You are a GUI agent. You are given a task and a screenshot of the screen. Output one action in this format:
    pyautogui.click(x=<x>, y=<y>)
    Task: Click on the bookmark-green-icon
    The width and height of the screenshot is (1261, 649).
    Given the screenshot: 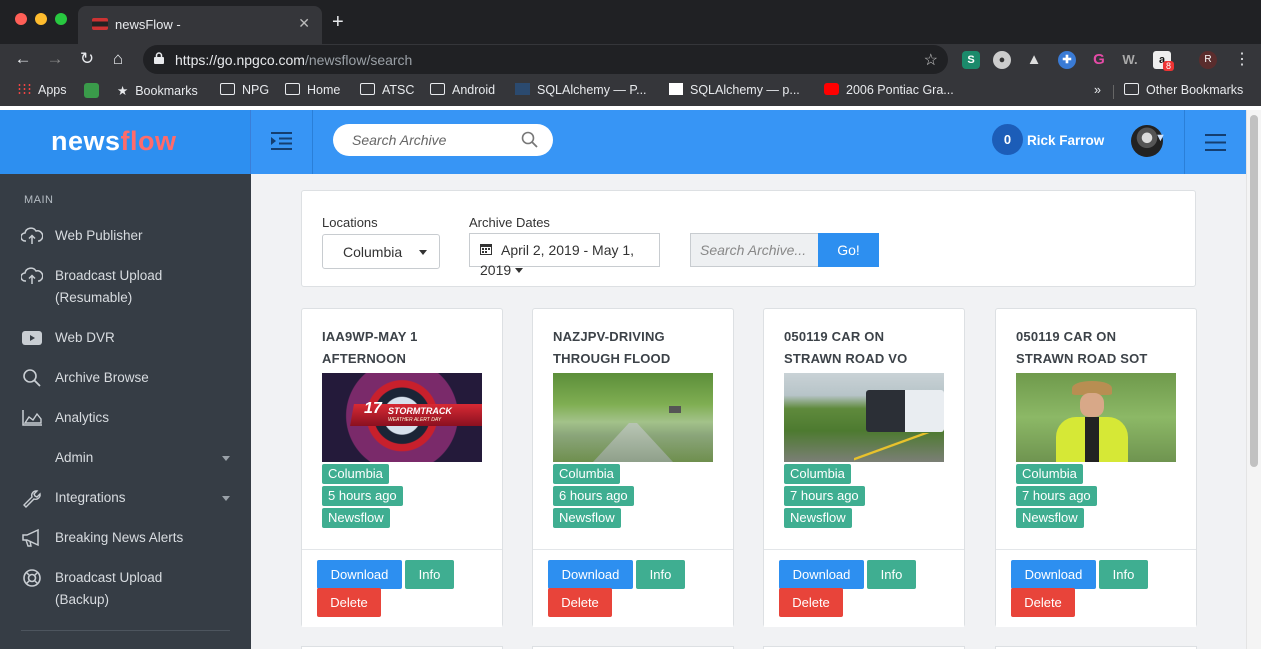 What is the action you would take?
    pyautogui.click(x=95, y=90)
    